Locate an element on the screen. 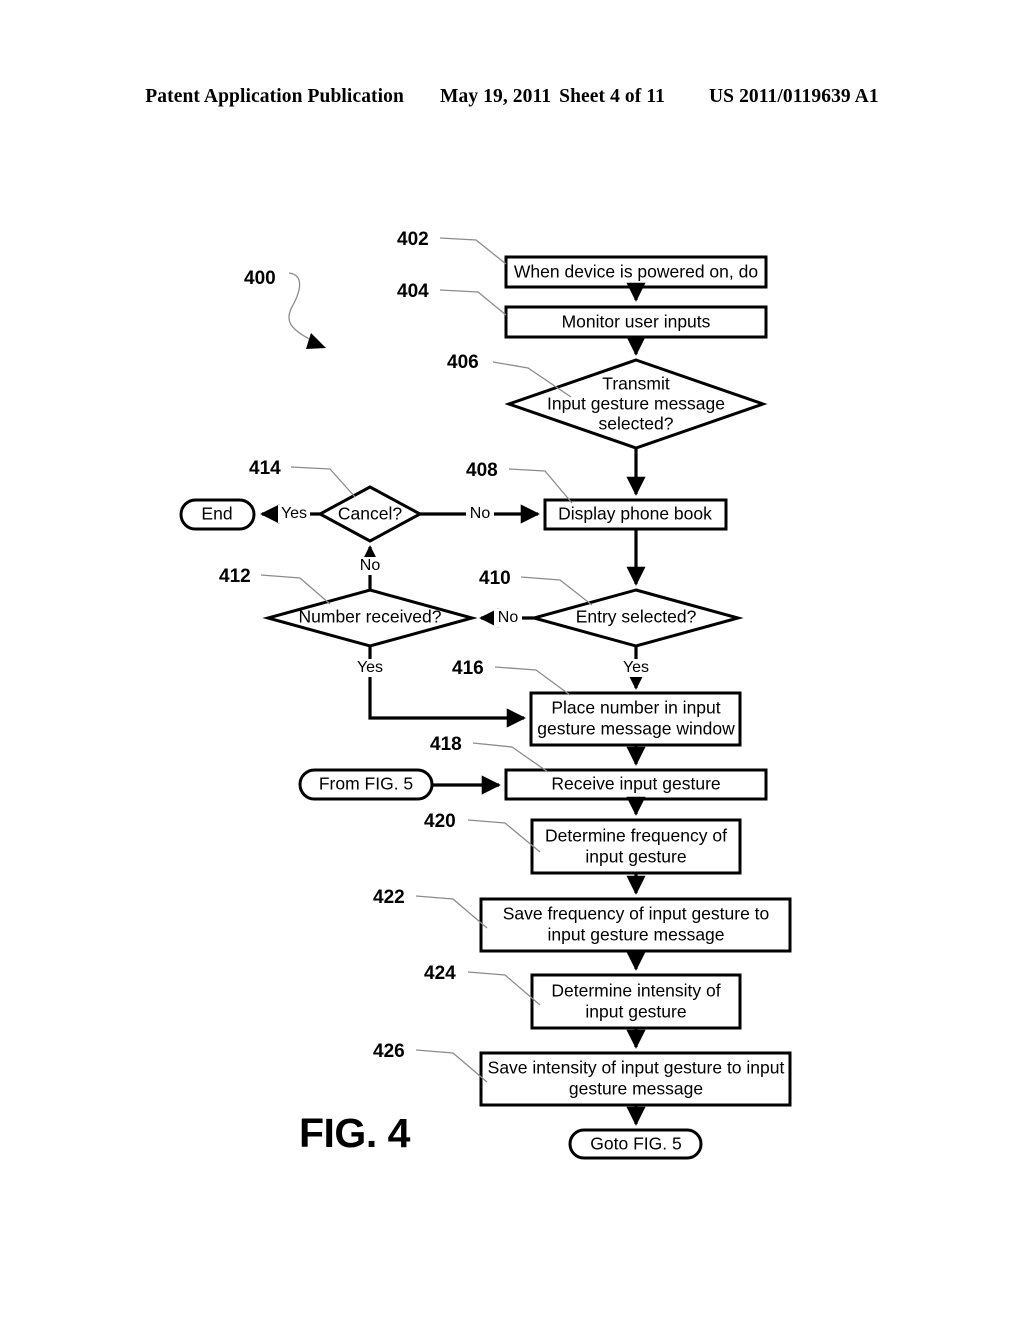  edge-label-entry-selected-no: No is located at coordinates (508, 617).